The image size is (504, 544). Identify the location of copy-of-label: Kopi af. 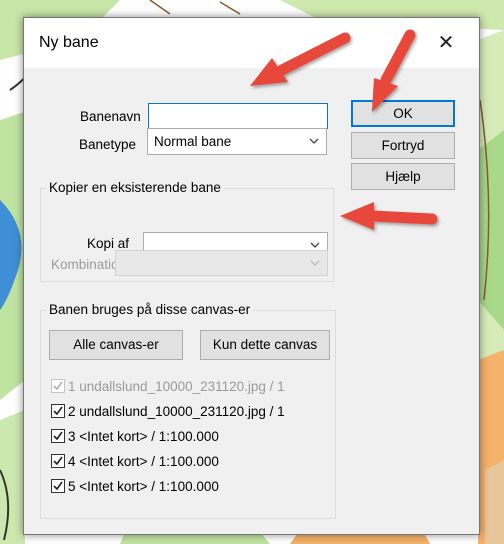
(108, 243).